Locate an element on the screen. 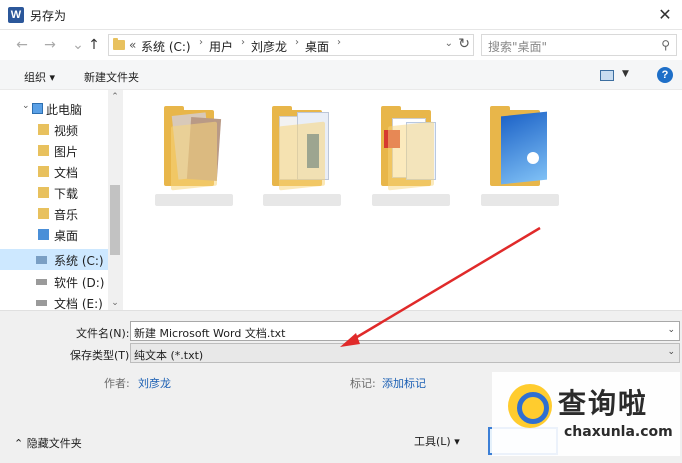  sidebar-item-label: 此电脑 is located at coordinates (64, 110).